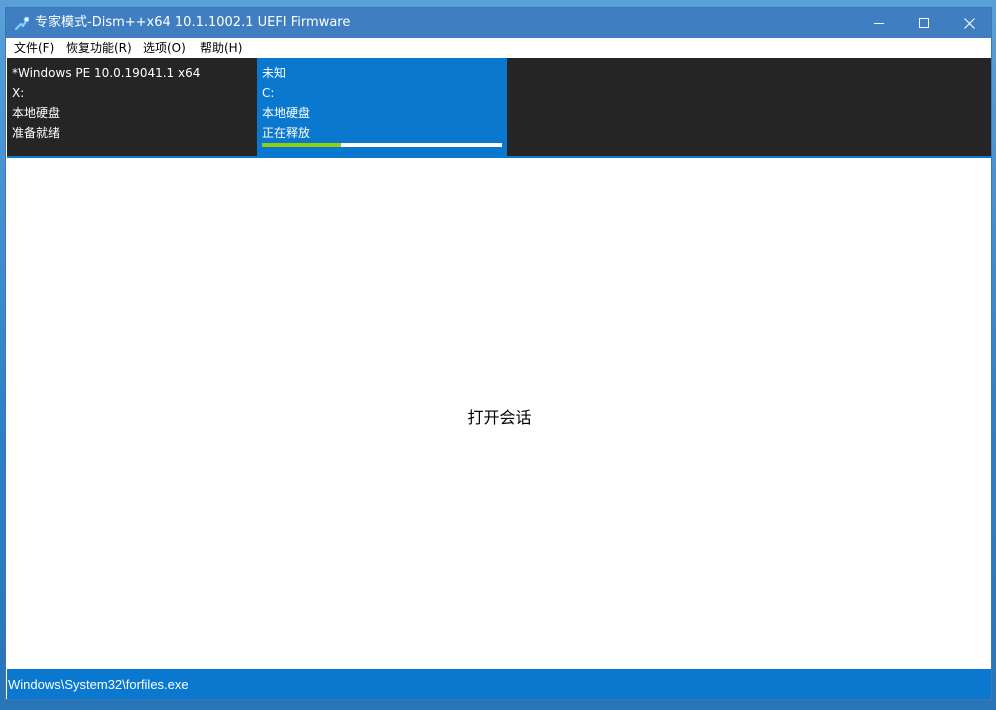 The width and height of the screenshot is (996, 710). What do you see at coordinates (34, 48) in the screenshot?
I see `menu-file: 文件(F)` at bounding box center [34, 48].